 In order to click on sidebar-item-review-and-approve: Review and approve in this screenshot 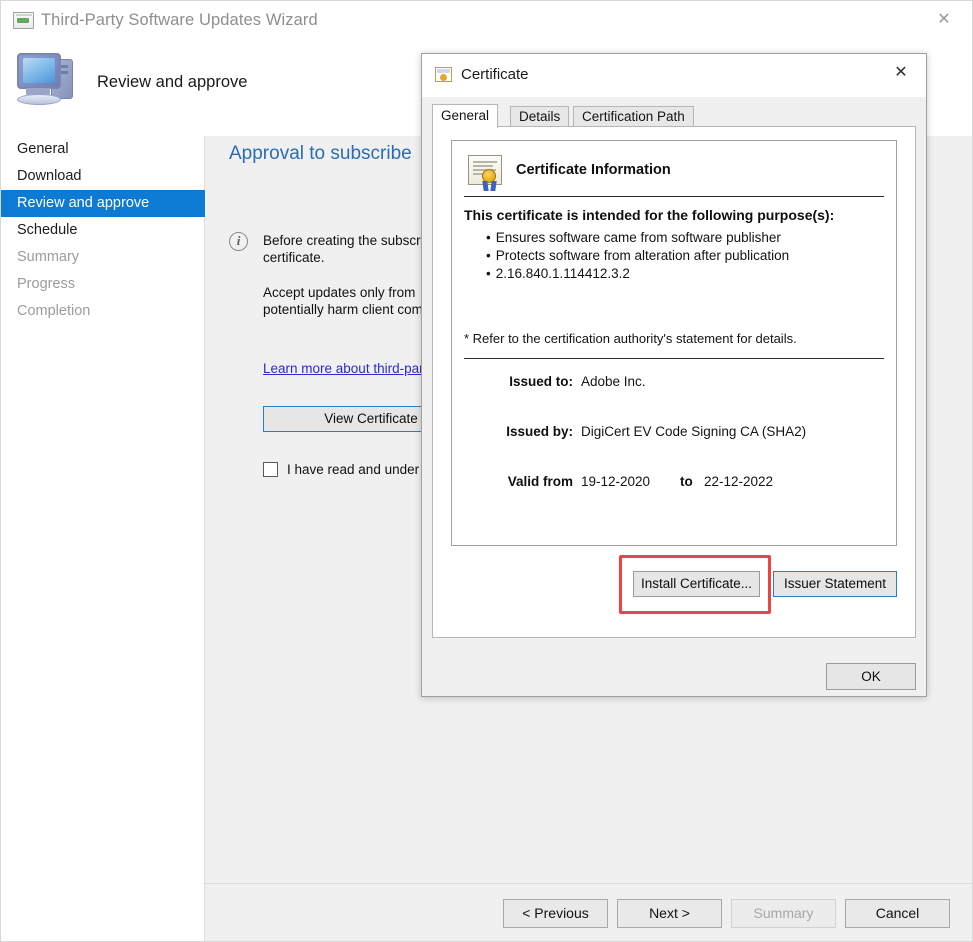, I will do `click(103, 203)`.